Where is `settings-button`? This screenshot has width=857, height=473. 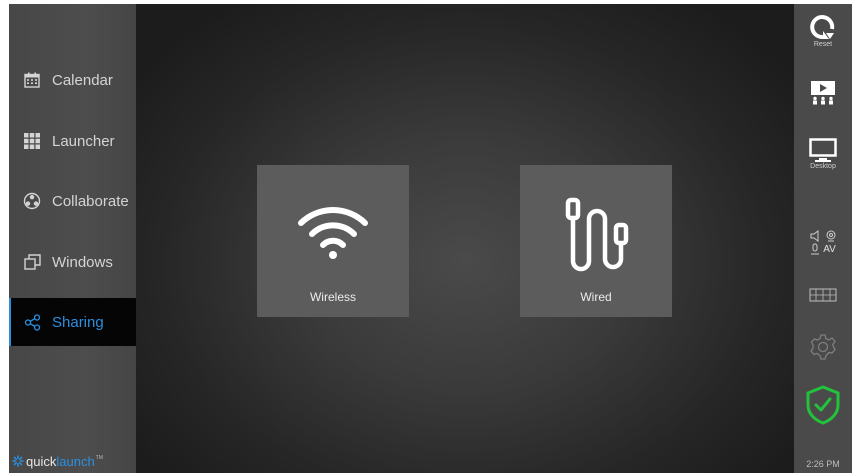 settings-button is located at coordinates (823, 347).